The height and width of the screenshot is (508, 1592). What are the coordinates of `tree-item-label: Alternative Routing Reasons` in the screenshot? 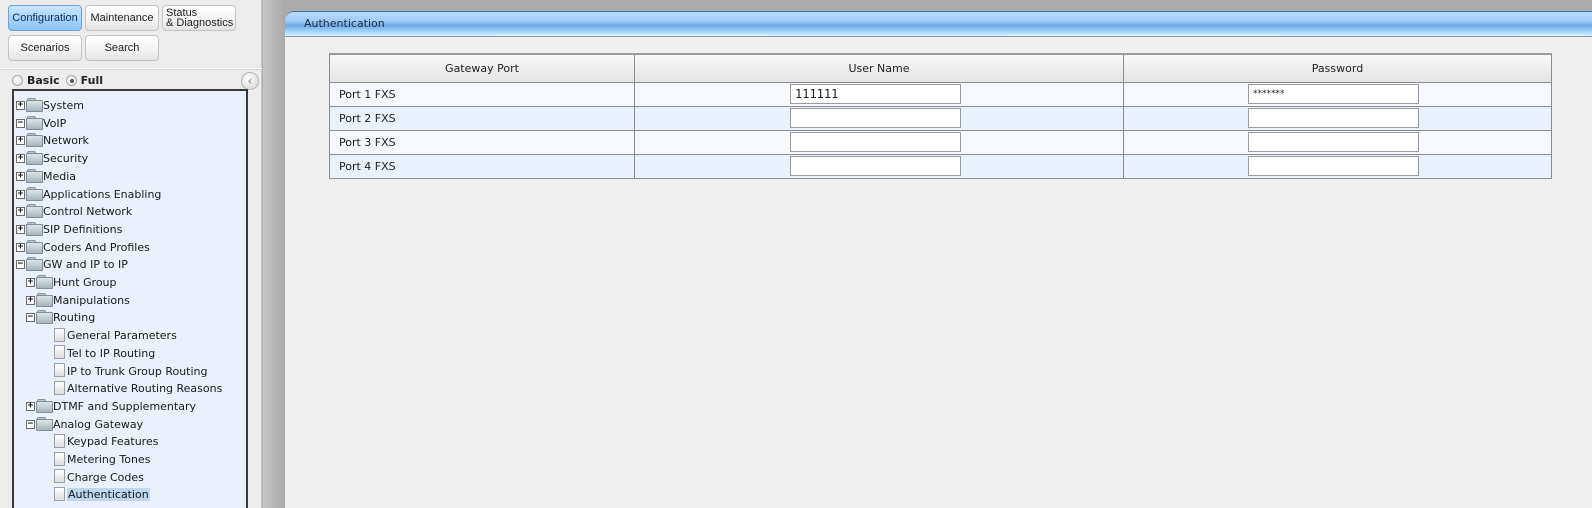 It's located at (144, 388).